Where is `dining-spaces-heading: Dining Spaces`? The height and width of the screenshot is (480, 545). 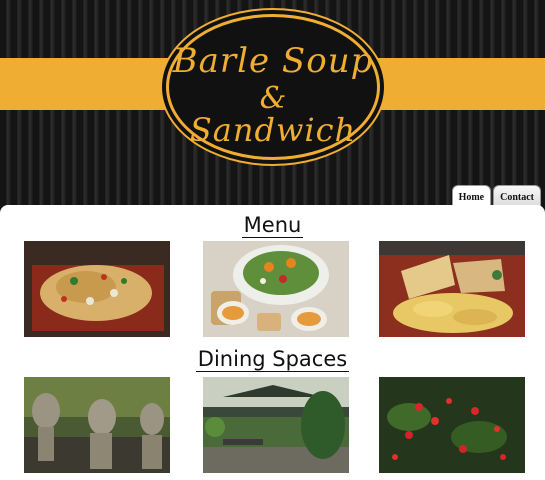
dining-spaces-heading: Dining Spaces is located at coordinates (272, 359).